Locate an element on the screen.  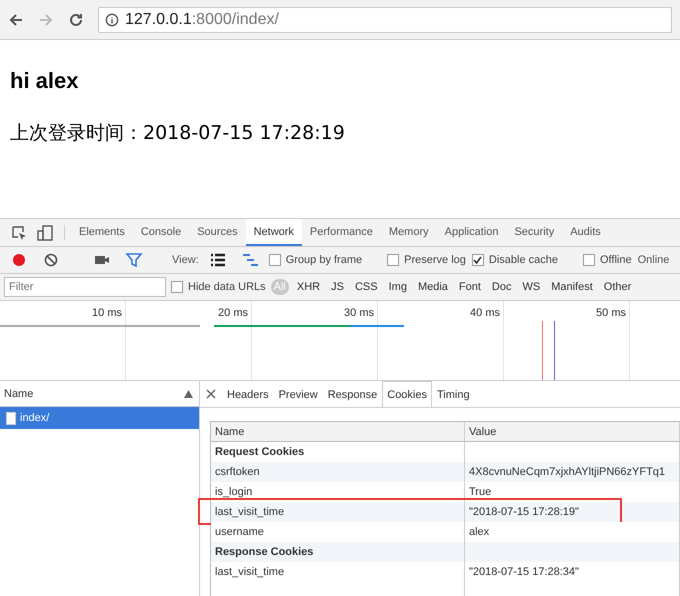
page-heading: hi alex is located at coordinates (45, 81).